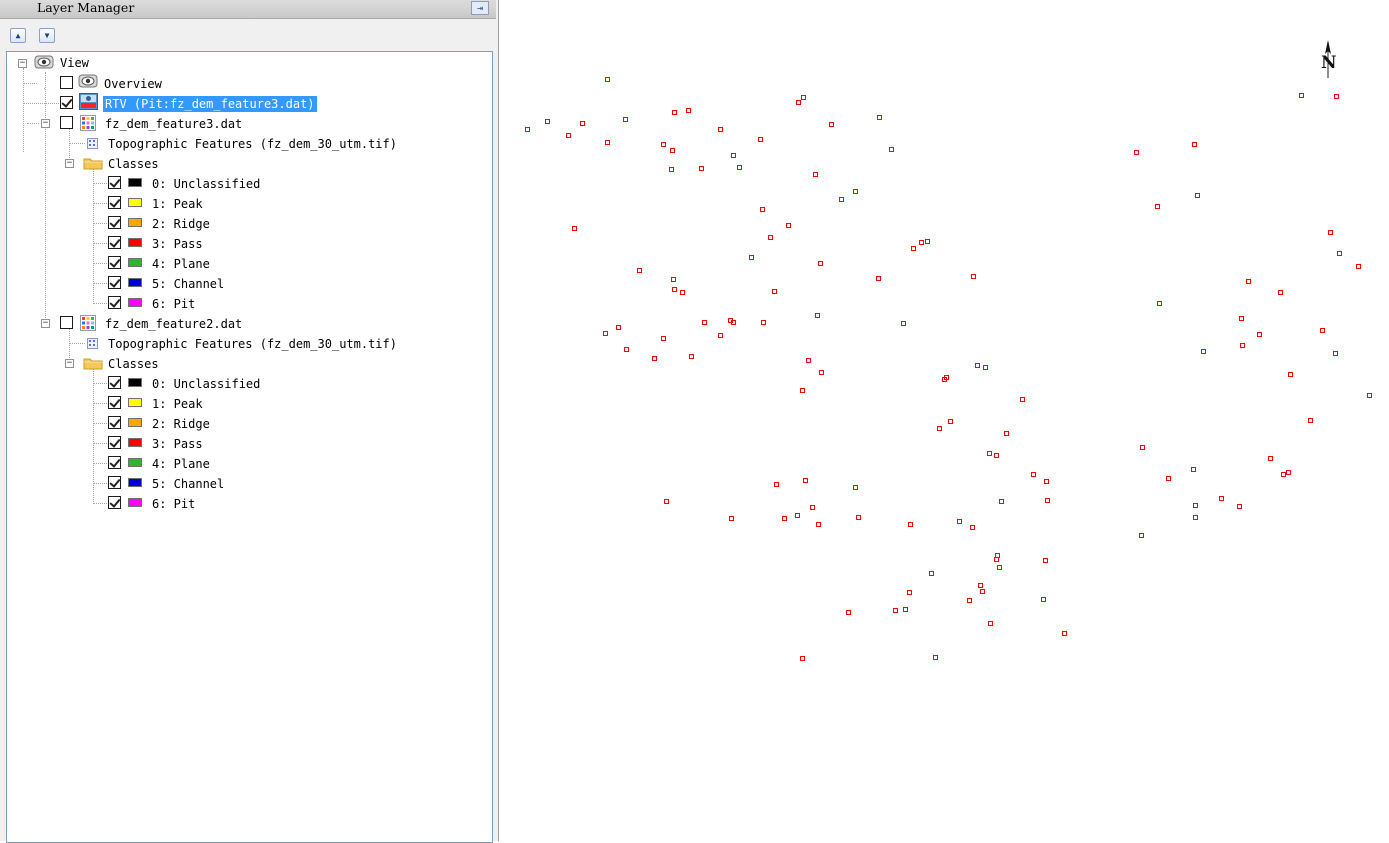 The height and width of the screenshot is (843, 1389). Describe the element at coordinates (133, 84) in the screenshot. I see `overview-label: Overview` at that location.